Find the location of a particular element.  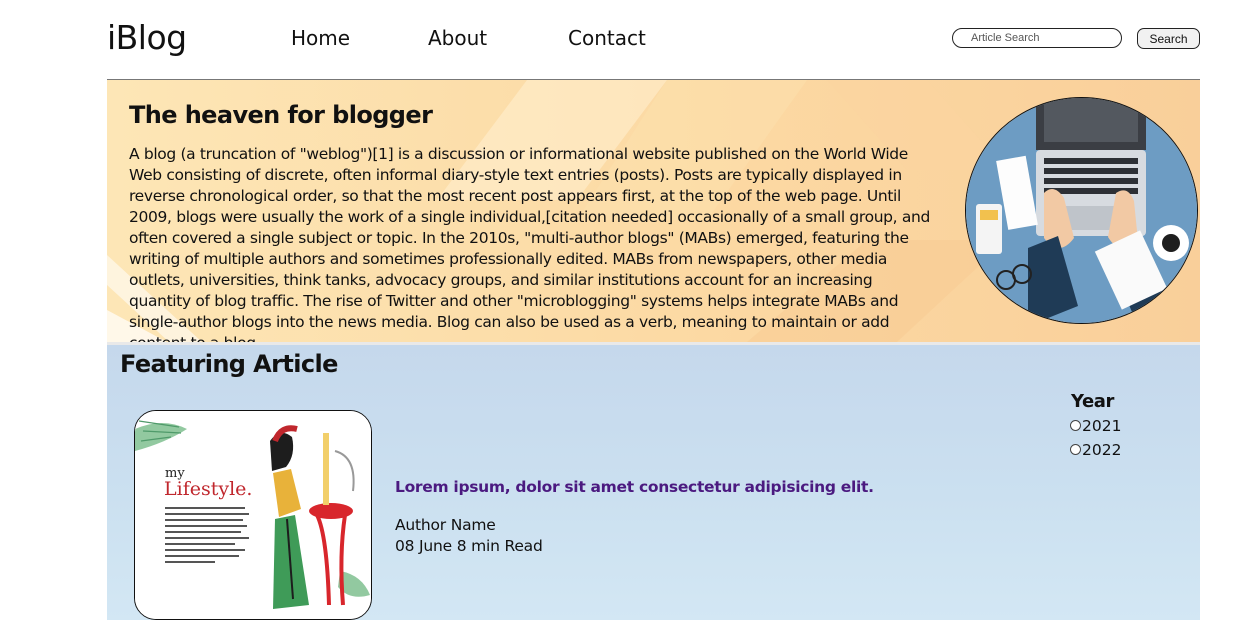

year-option-2022: 2022 is located at coordinates (1095, 450).